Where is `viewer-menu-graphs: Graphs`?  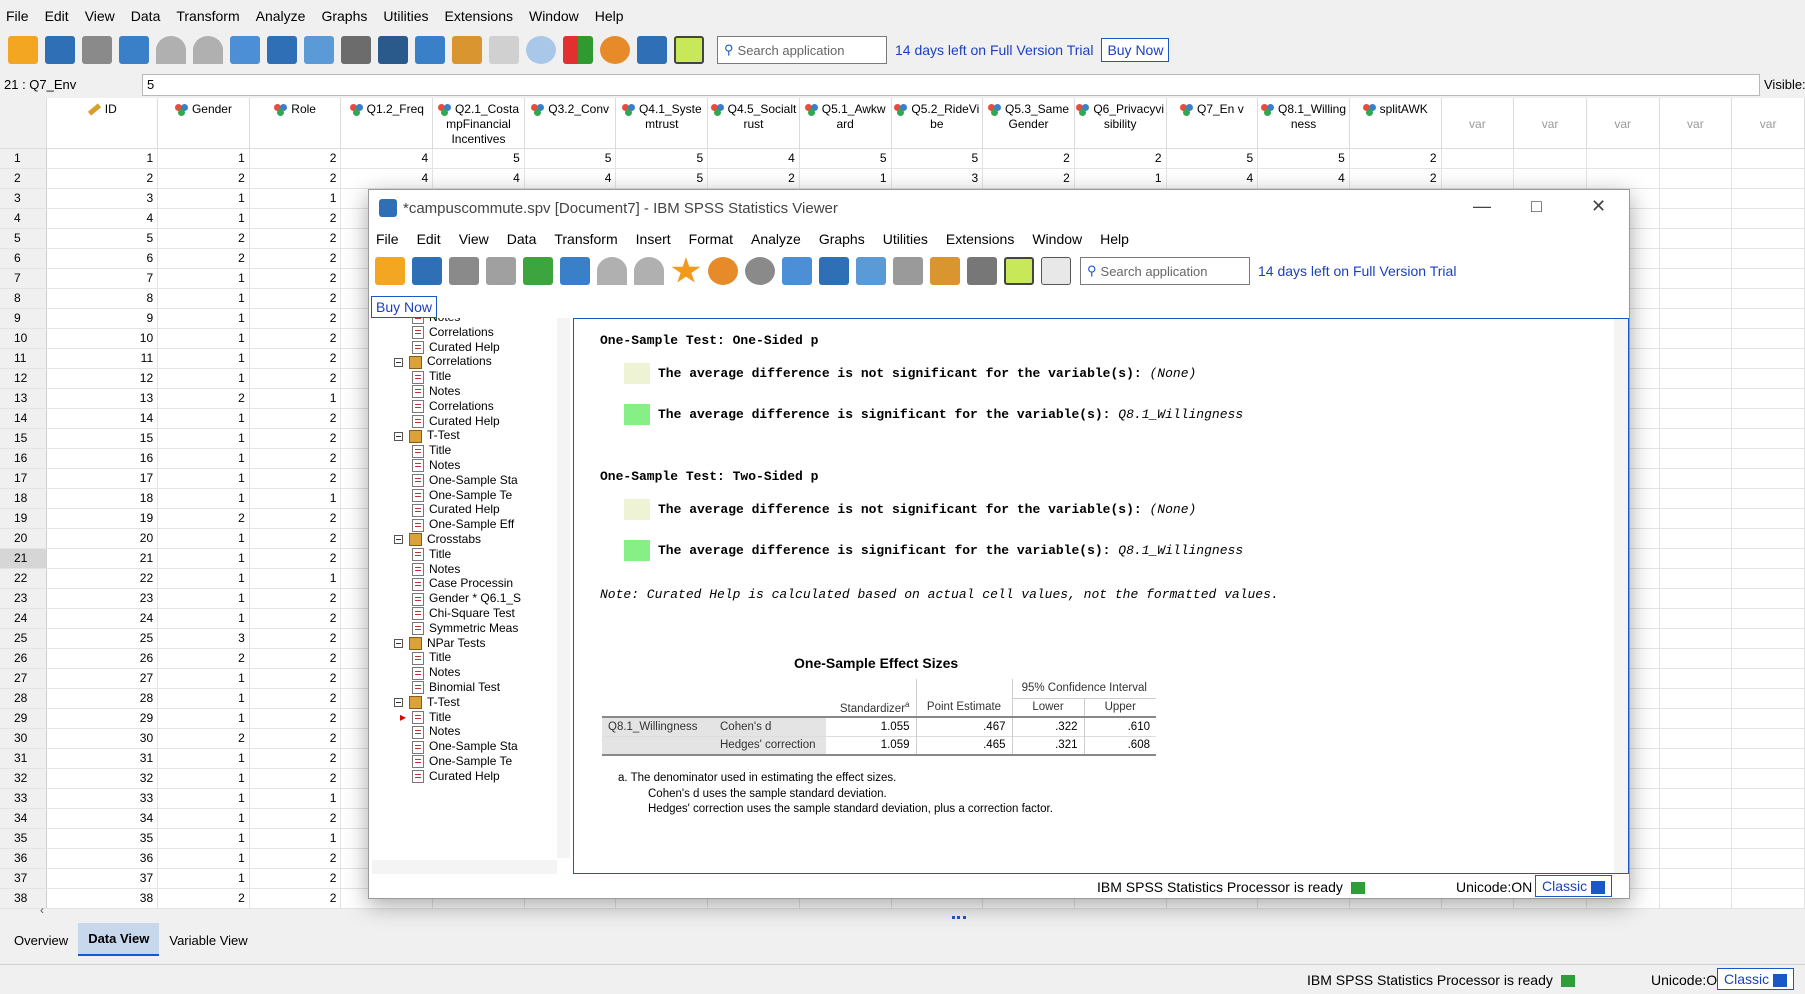
viewer-menu-graphs: Graphs is located at coordinates (842, 239).